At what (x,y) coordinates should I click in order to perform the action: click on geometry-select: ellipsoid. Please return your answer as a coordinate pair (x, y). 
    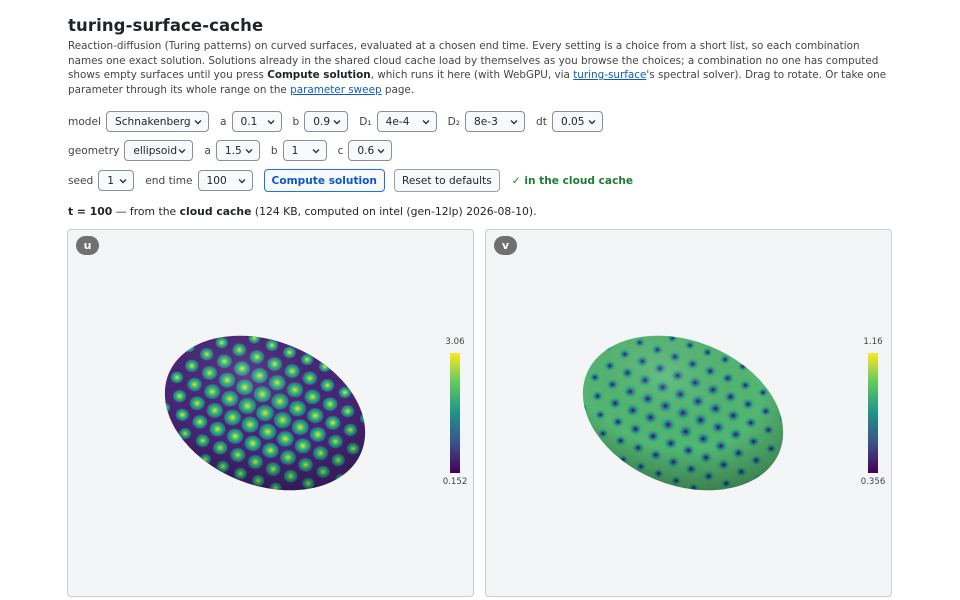
    Looking at the image, I should click on (159, 150).